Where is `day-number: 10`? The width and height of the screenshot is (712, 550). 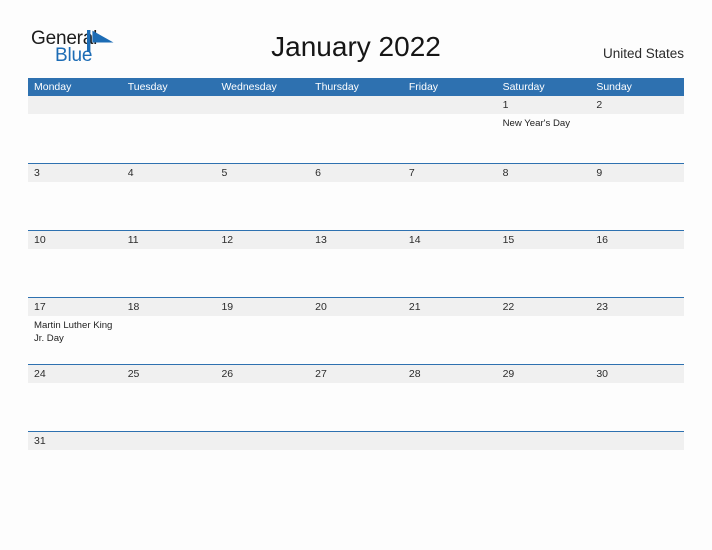 day-number: 10 is located at coordinates (75, 240).